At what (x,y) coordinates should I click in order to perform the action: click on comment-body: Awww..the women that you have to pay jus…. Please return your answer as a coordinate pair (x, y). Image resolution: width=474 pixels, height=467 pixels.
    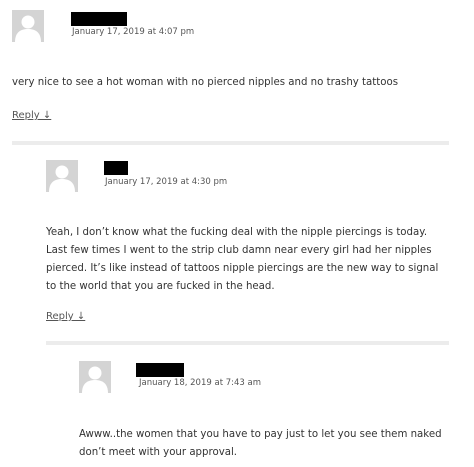
    Looking at the image, I should click on (260, 443).